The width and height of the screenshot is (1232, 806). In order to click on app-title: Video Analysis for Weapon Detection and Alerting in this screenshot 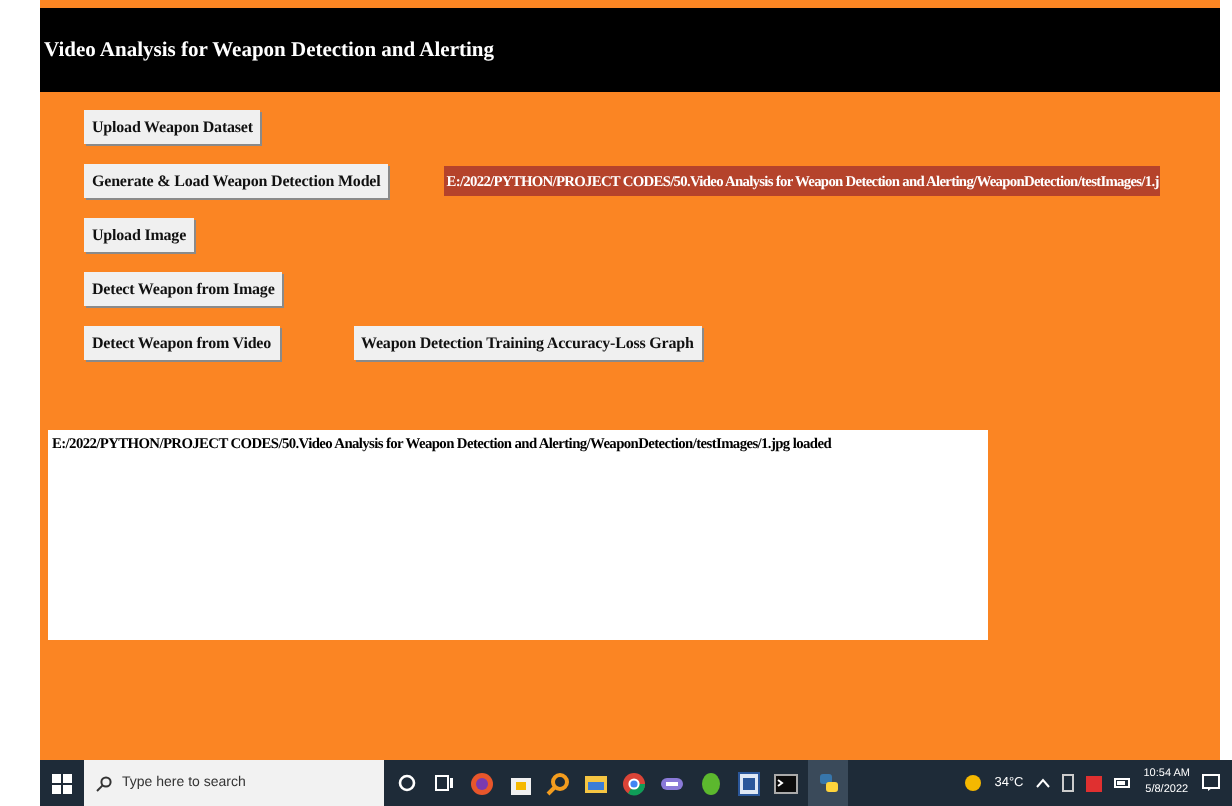, I will do `click(269, 50)`.